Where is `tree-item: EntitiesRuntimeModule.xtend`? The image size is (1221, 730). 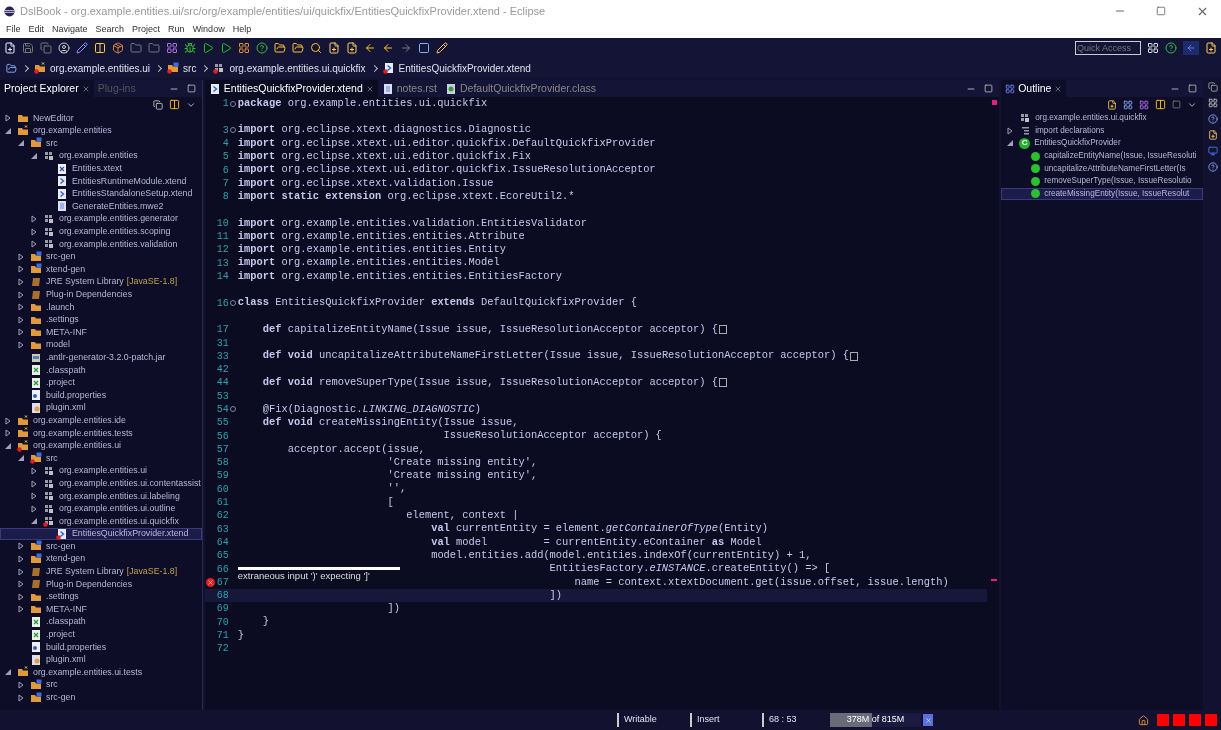 tree-item: EntitiesRuntimeModule.xtend is located at coordinates (101, 181).